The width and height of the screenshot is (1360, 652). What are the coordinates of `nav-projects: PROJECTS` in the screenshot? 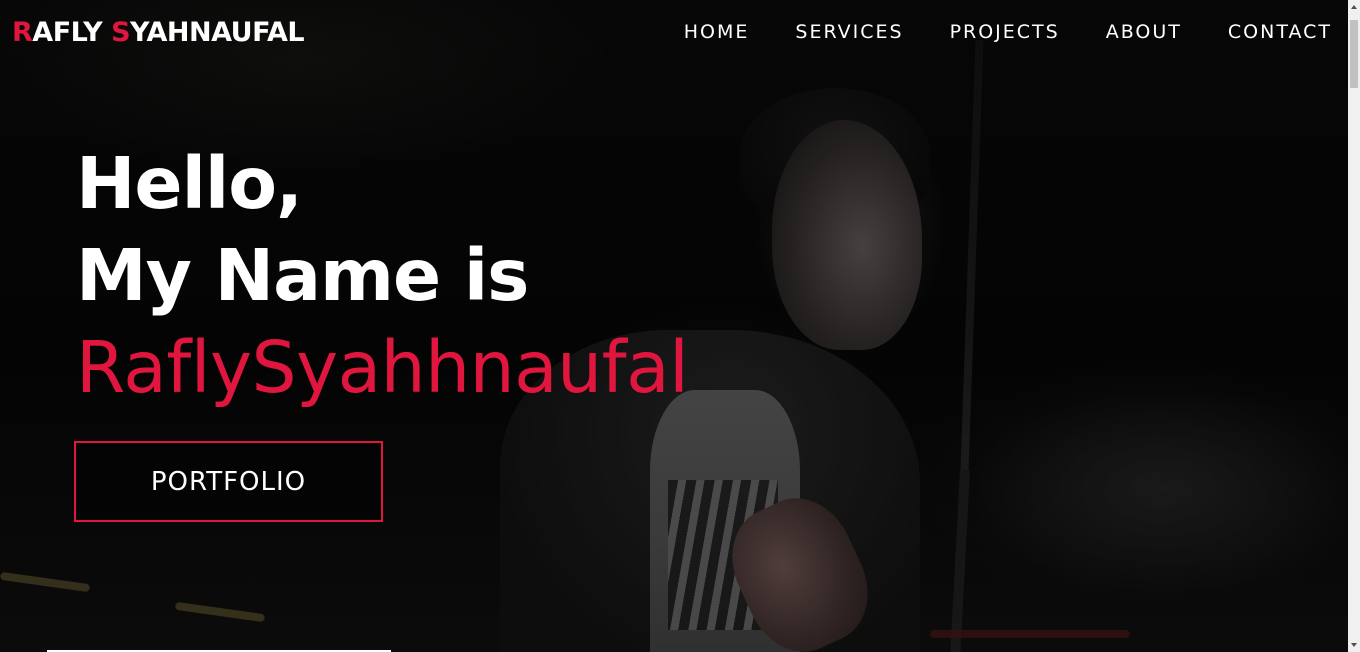 It's located at (1005, 32).